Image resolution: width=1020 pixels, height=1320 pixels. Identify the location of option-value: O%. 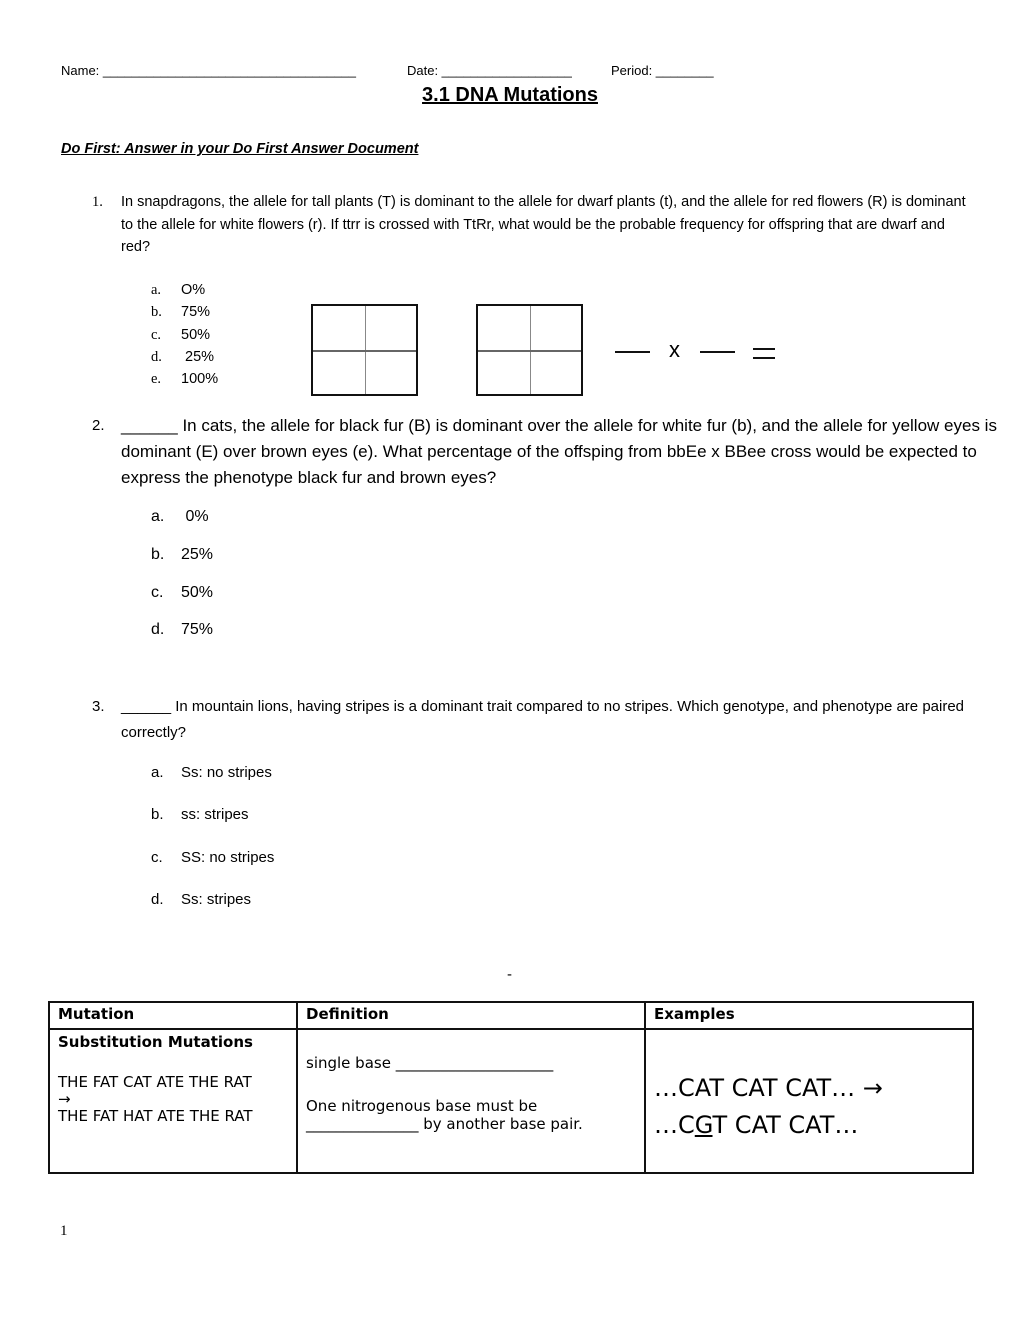
(193, 290).